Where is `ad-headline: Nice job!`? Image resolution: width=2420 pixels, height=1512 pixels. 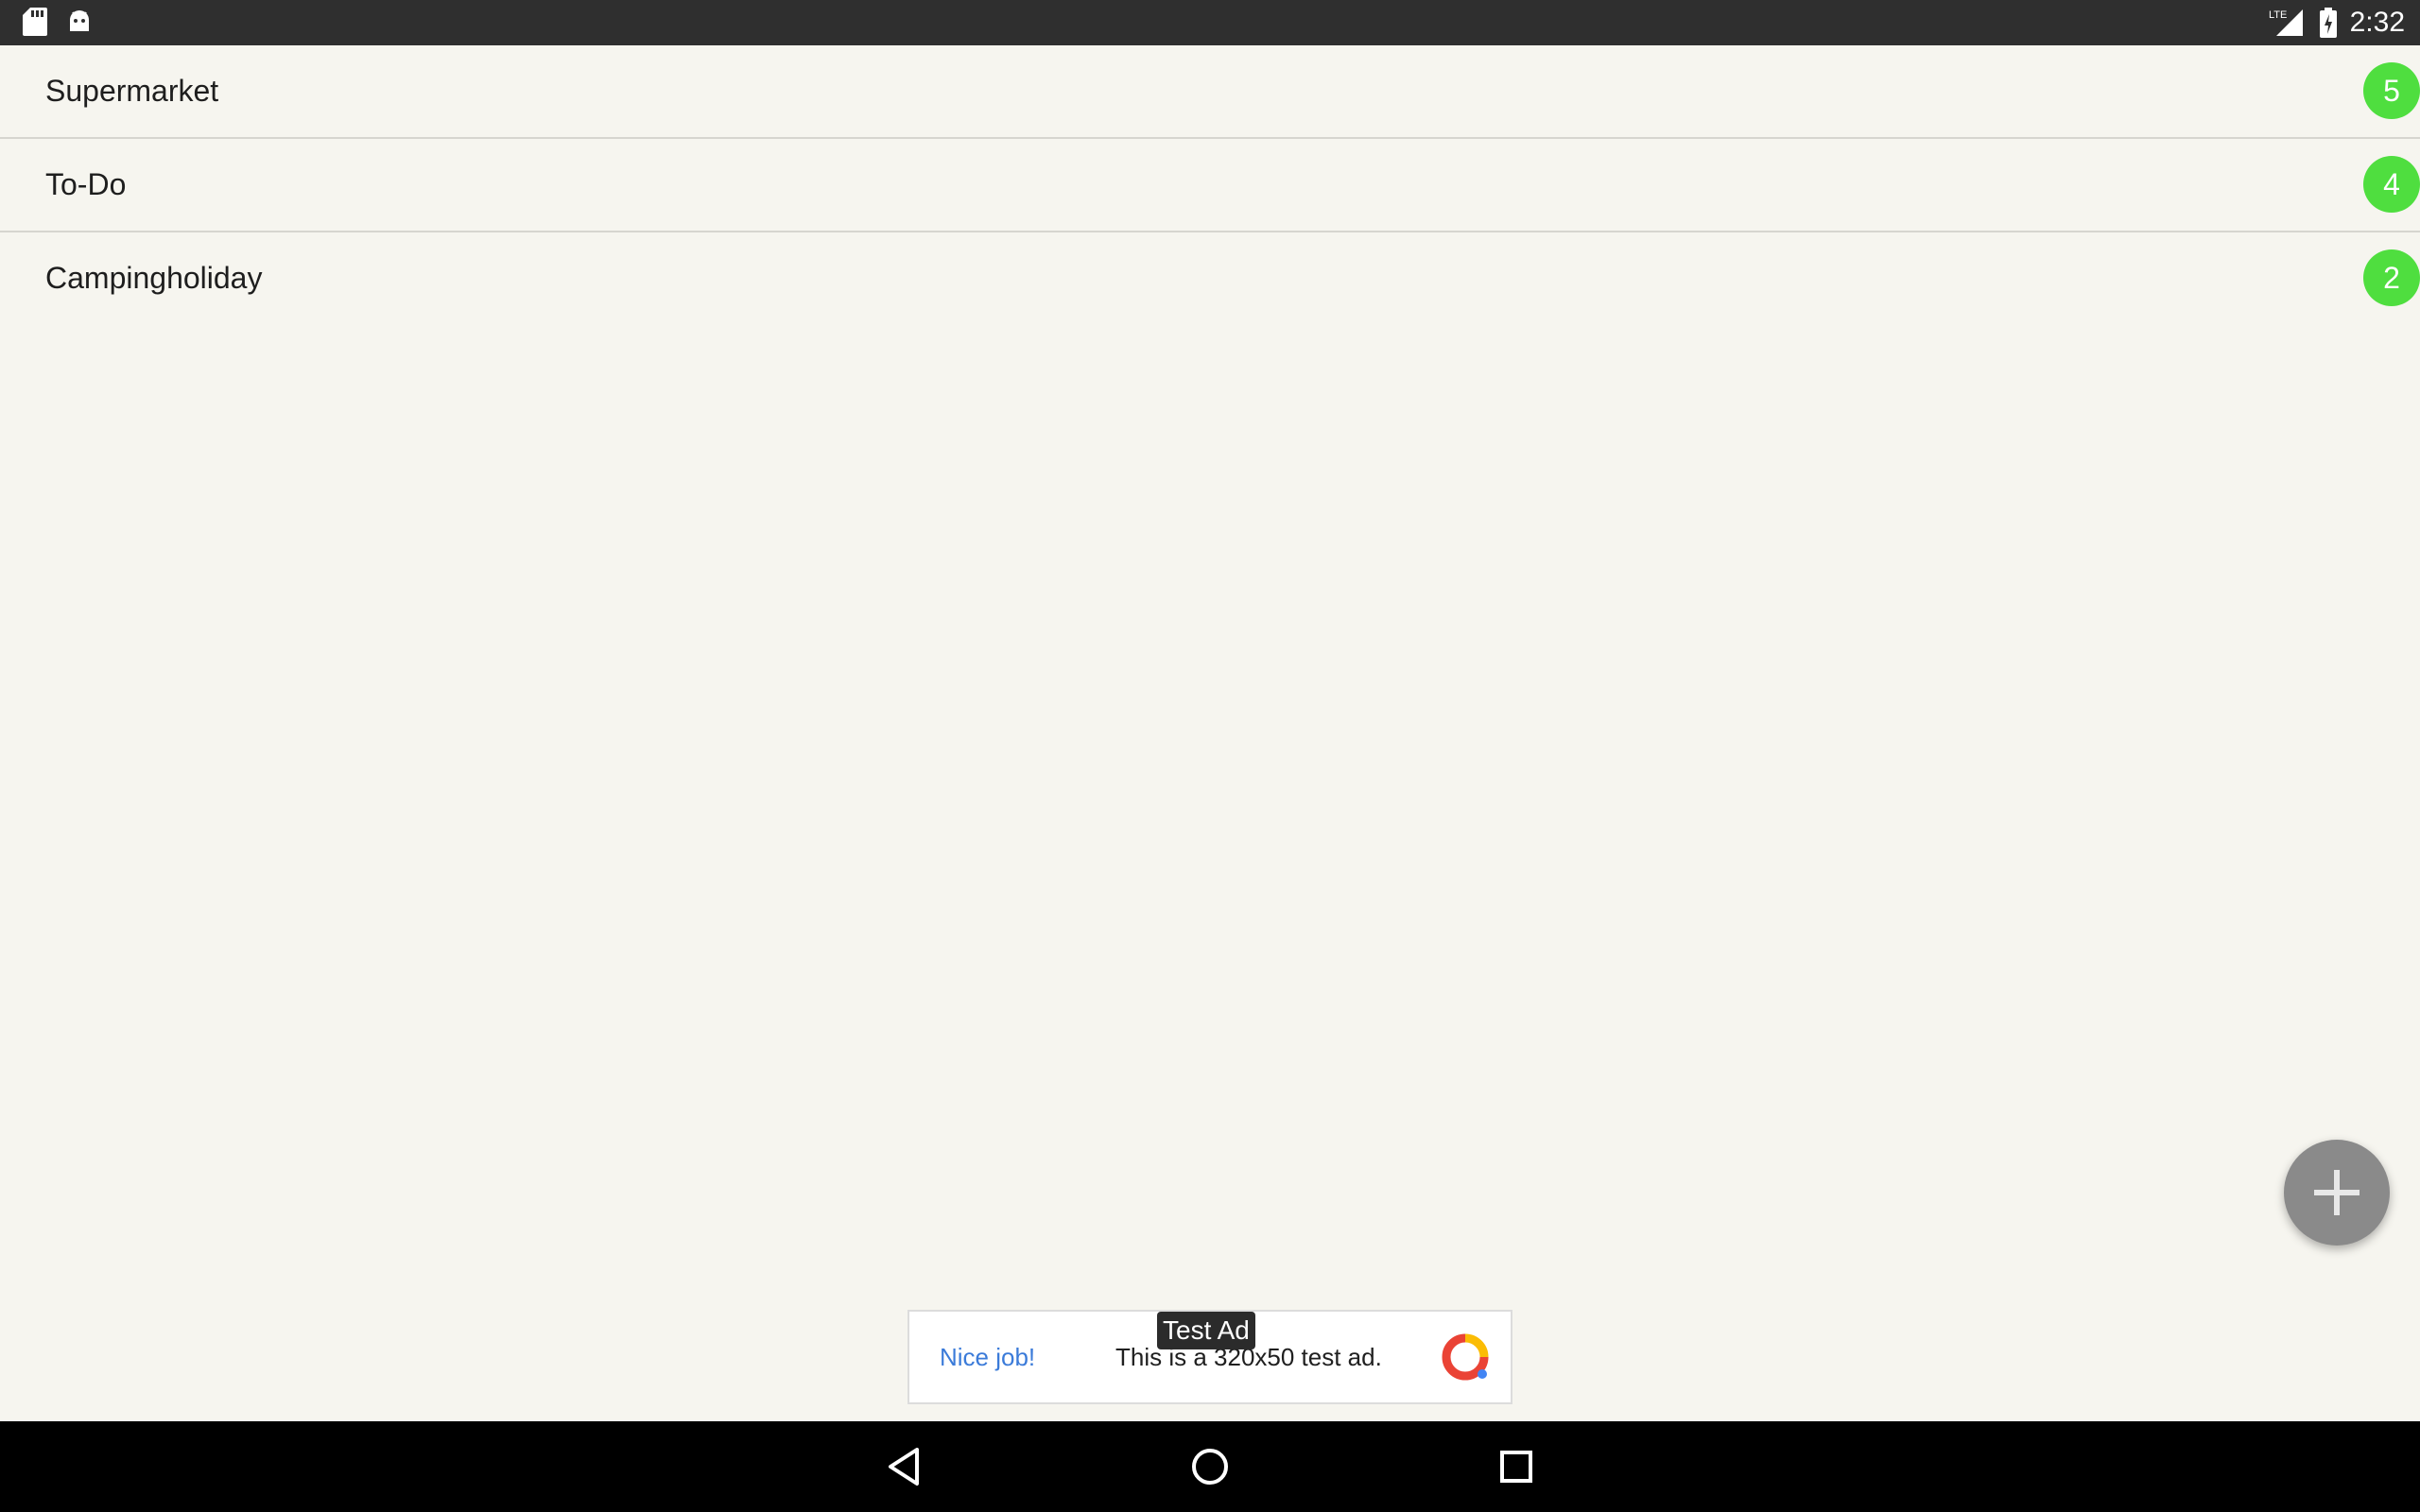 ad-headline: Nice job! is located at coordinates (988, 1357).